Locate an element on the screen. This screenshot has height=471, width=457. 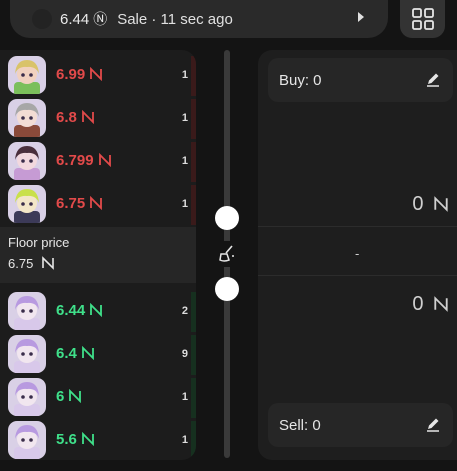
near-icon: Ⓝ is located at coordinates (100, 19).